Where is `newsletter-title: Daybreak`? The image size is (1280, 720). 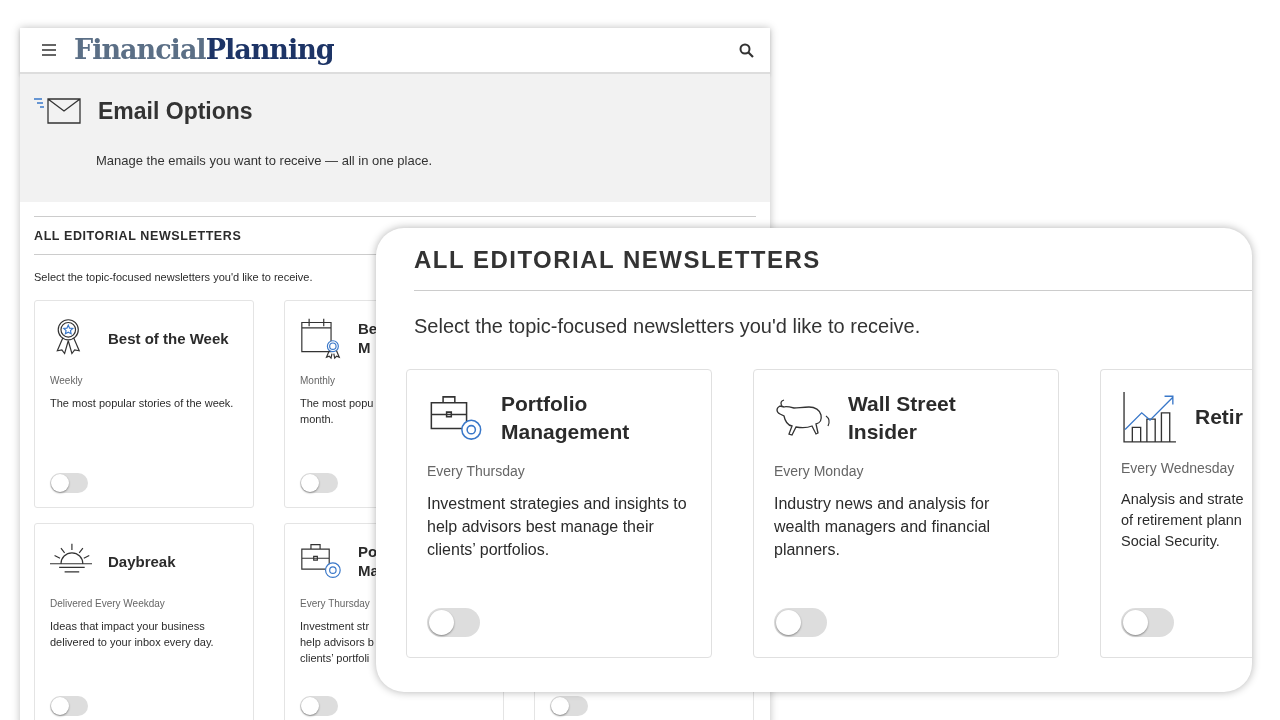
newsletter-title: Daybreak is located at coordinates (142, 561).